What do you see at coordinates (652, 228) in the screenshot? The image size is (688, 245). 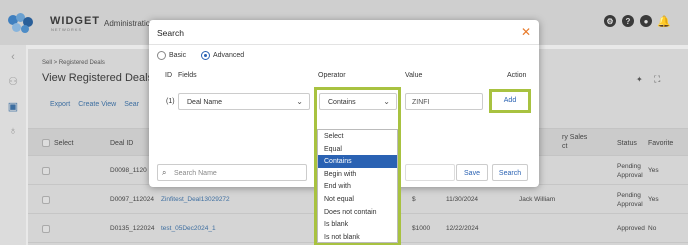 I see `favorite-cell: No` at bounding box center [652, 228].